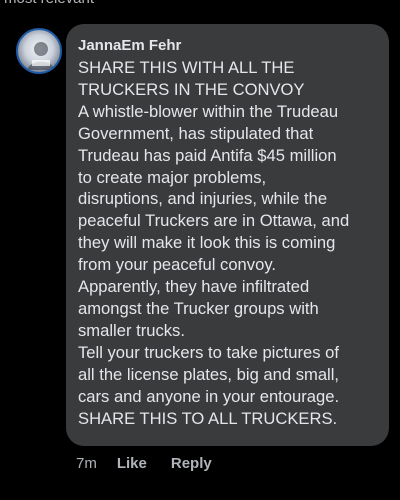 Image resolution: width=400 pixels, height=500 pixels. What do you see at coordinates (156, 463) in the screenshot?
I see `comment-actions: 7m Like Reply` at bounding box center [156, 463].